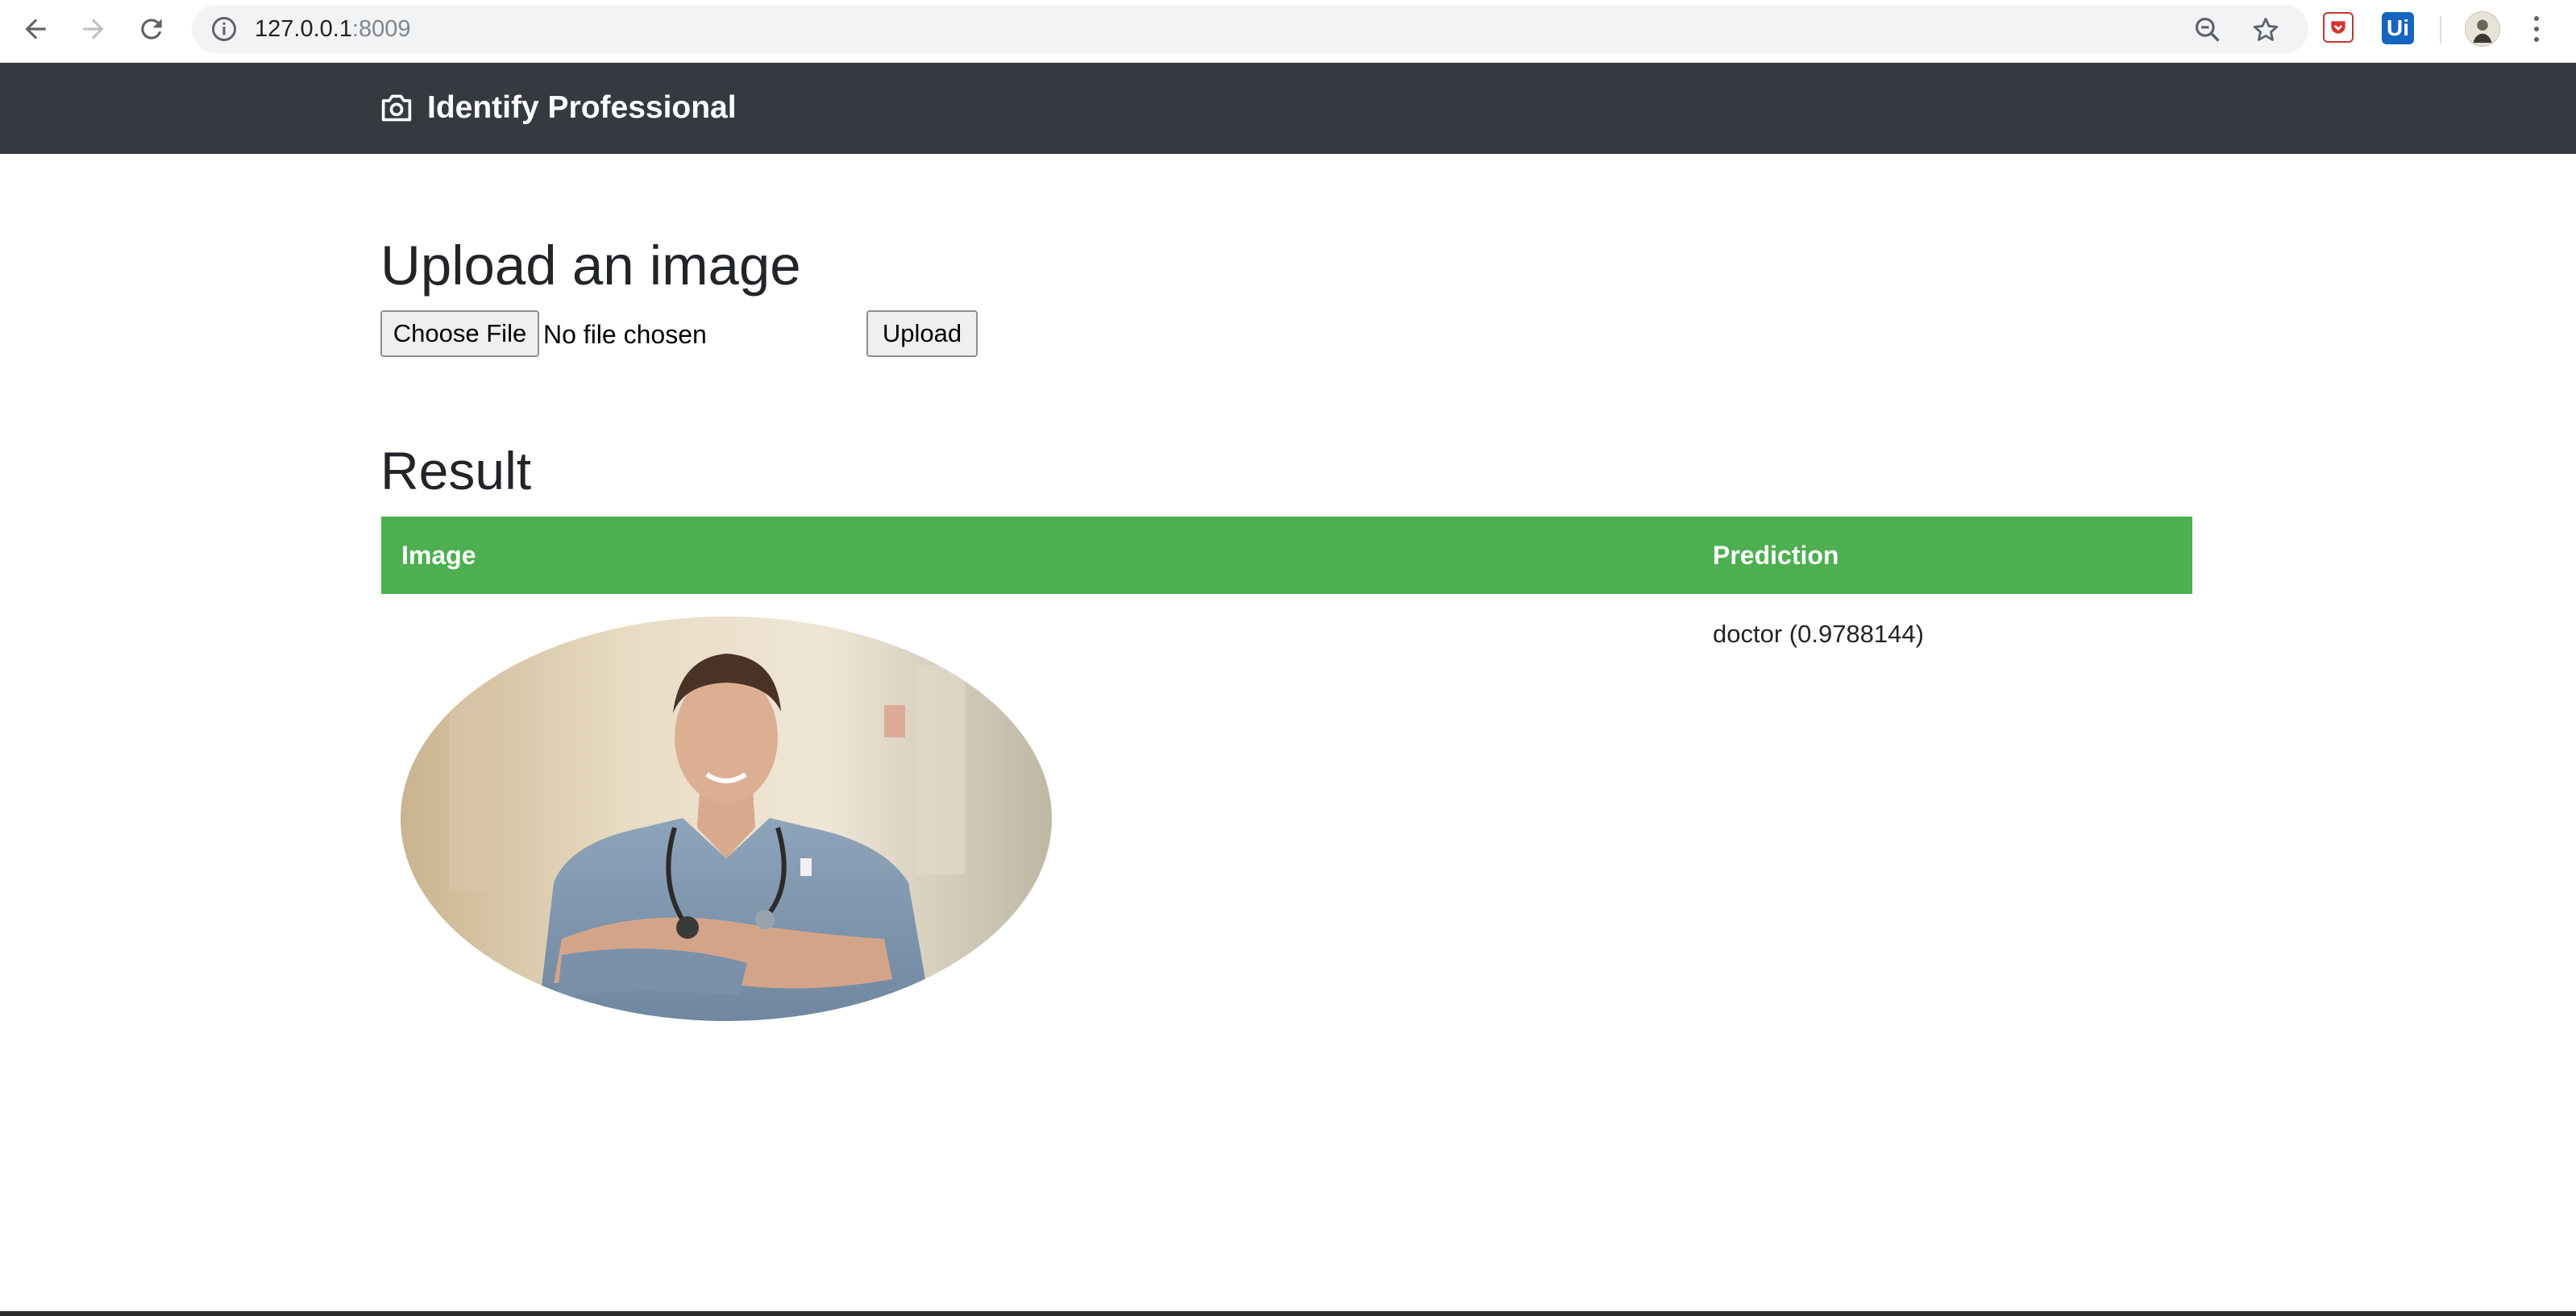 This screenshot has height=1316, width=2576. I want to click on brand-title: Identify Professional, so click(582, 107).